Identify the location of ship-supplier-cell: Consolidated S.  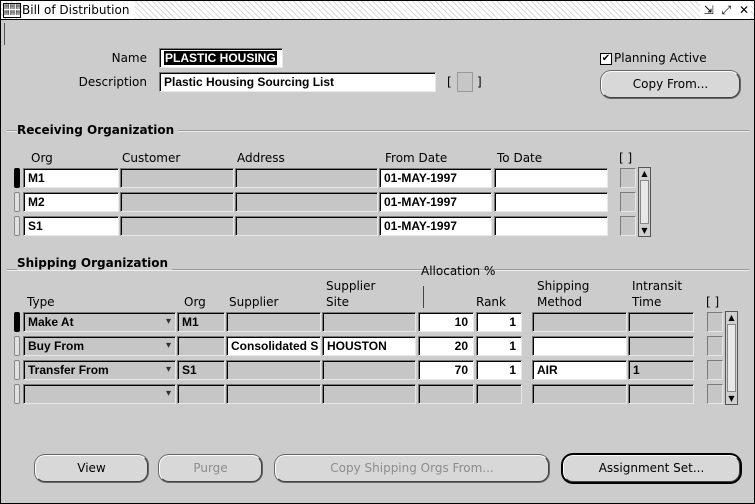
(273, 346).